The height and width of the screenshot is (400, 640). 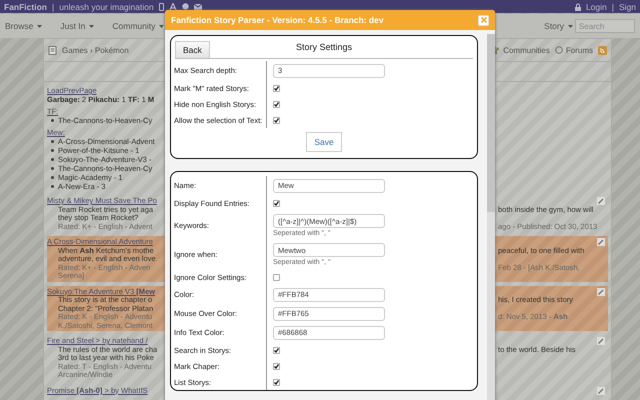 What do you see at coordinates (558, 26) in the screenshot?
I see `story-menu: Story` at bounding box center [558, 26].